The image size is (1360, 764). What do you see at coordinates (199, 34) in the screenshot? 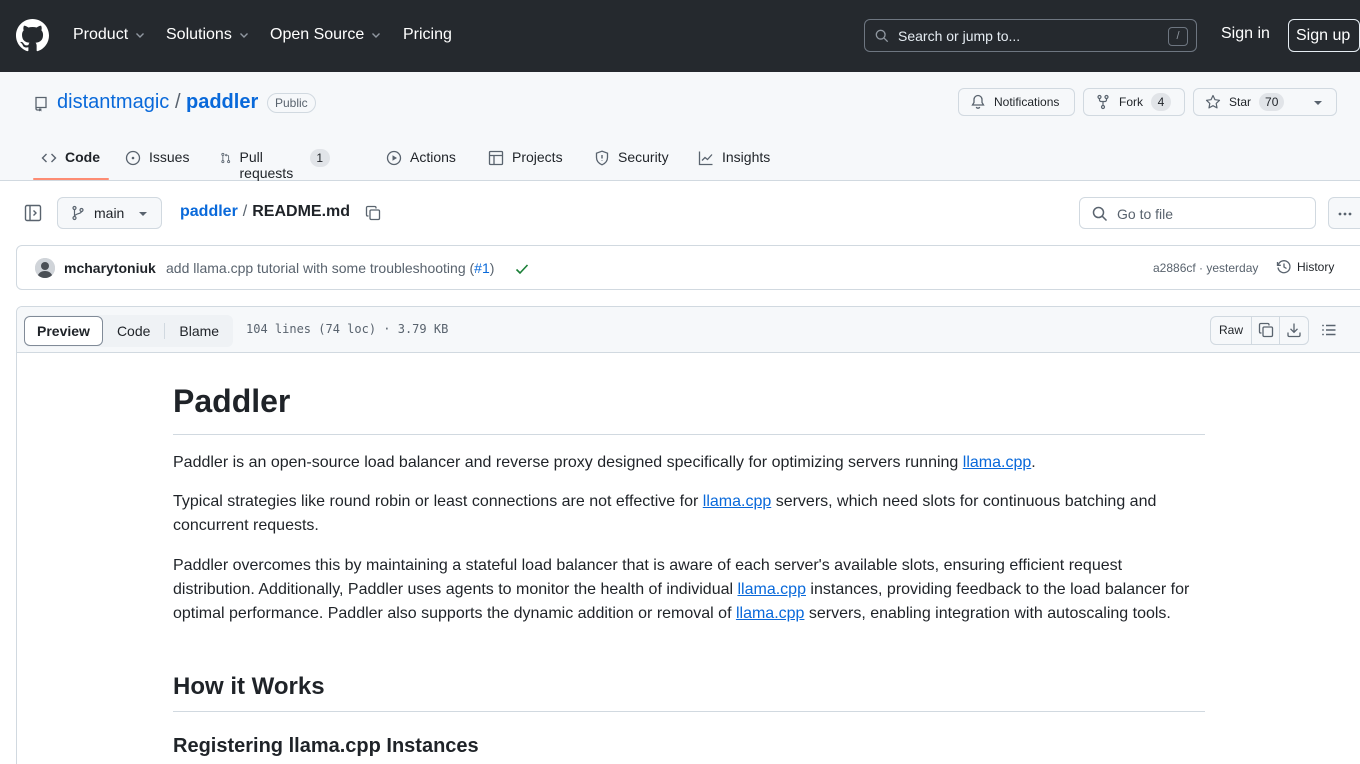
I see `nav-solutions-label: Solutions` at bounding box center [199, 34].